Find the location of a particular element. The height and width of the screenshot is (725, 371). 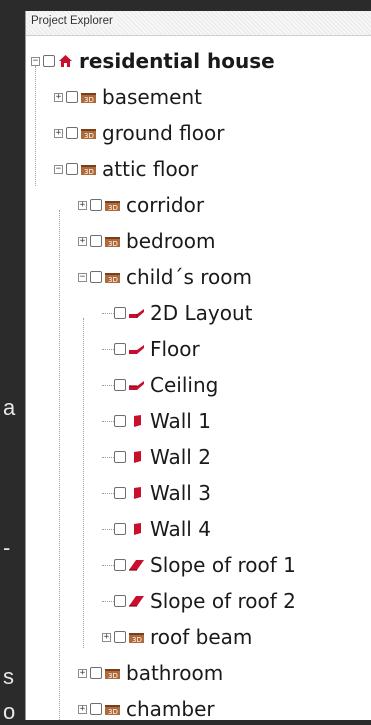

tree-node-label: residential house is located at coordinates (177, 61).